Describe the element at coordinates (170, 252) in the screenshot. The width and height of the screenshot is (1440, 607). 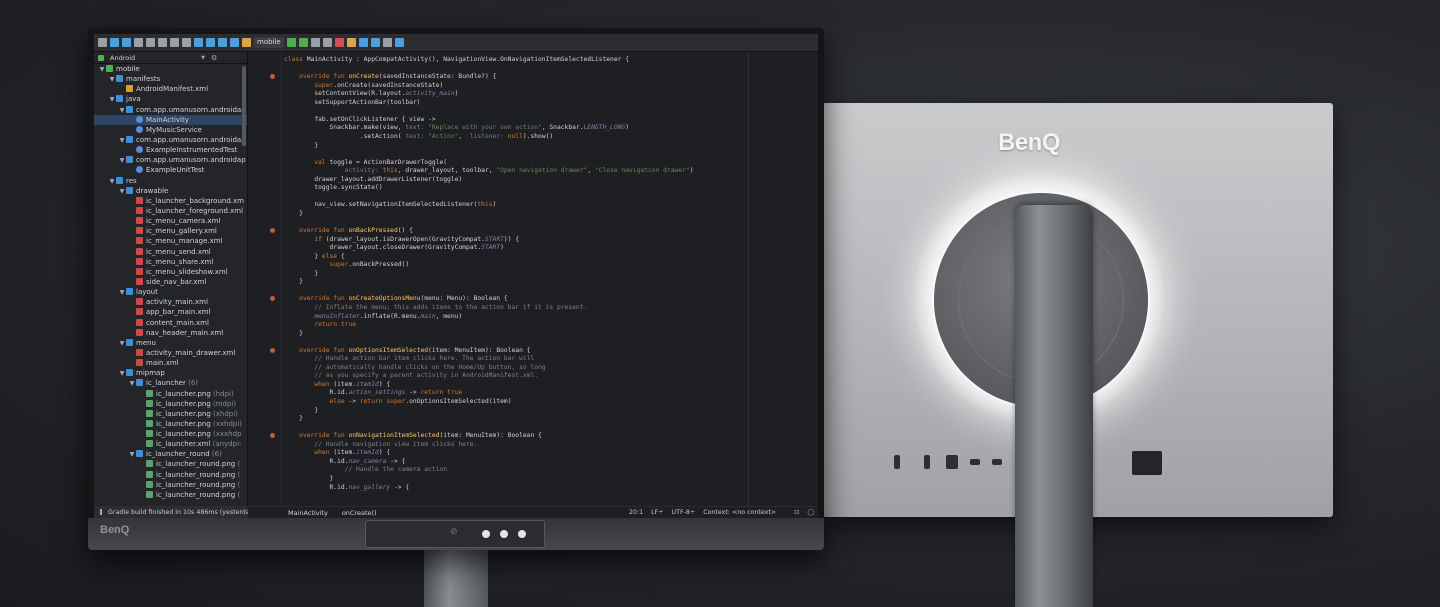
I see `tree-item: ic_menu_send.xml` at that location.